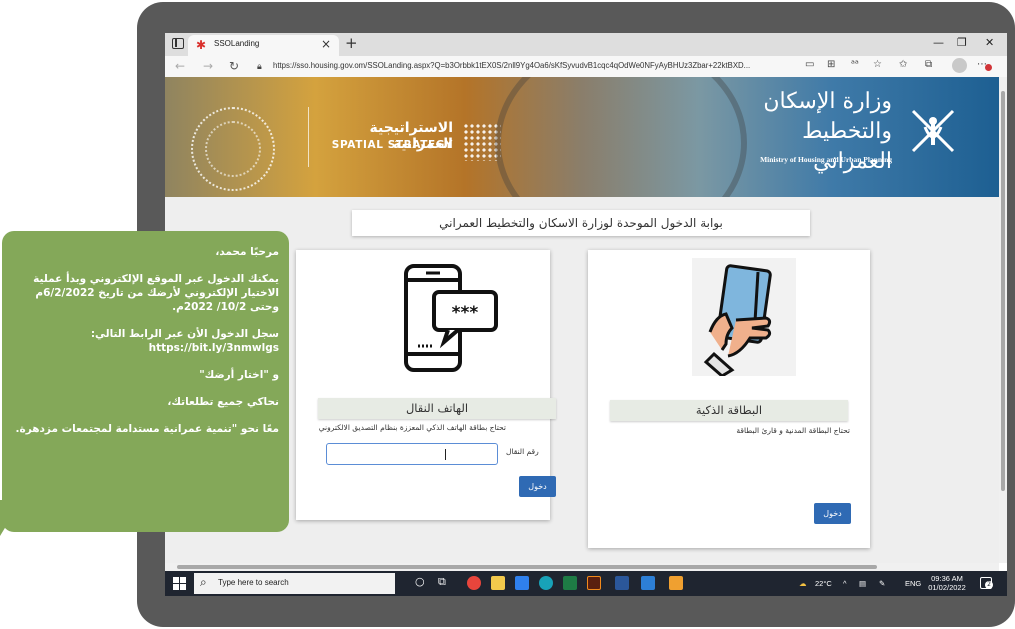 The height and width of the screenshot is (629, 1015). Describe the element at coordinates (178, 43) in the screenshot. I see `tab-actions-icon` at that location.